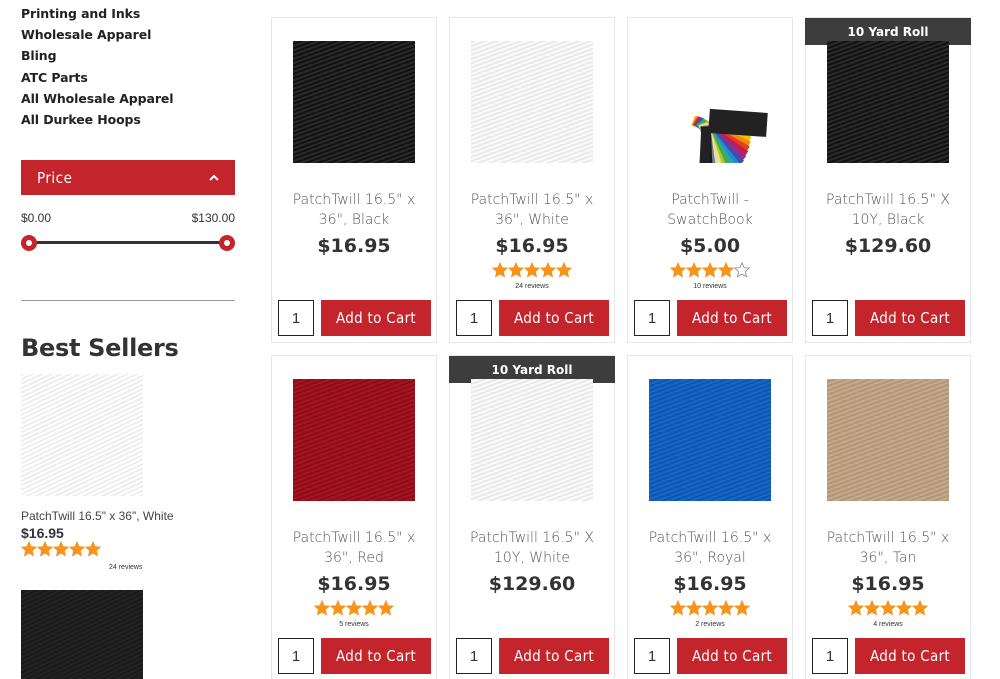  What do you see at coordinates (532, 286) in the screenshot?
I see `product-reviews: 24 reviews` at bounding box center [532, 286].